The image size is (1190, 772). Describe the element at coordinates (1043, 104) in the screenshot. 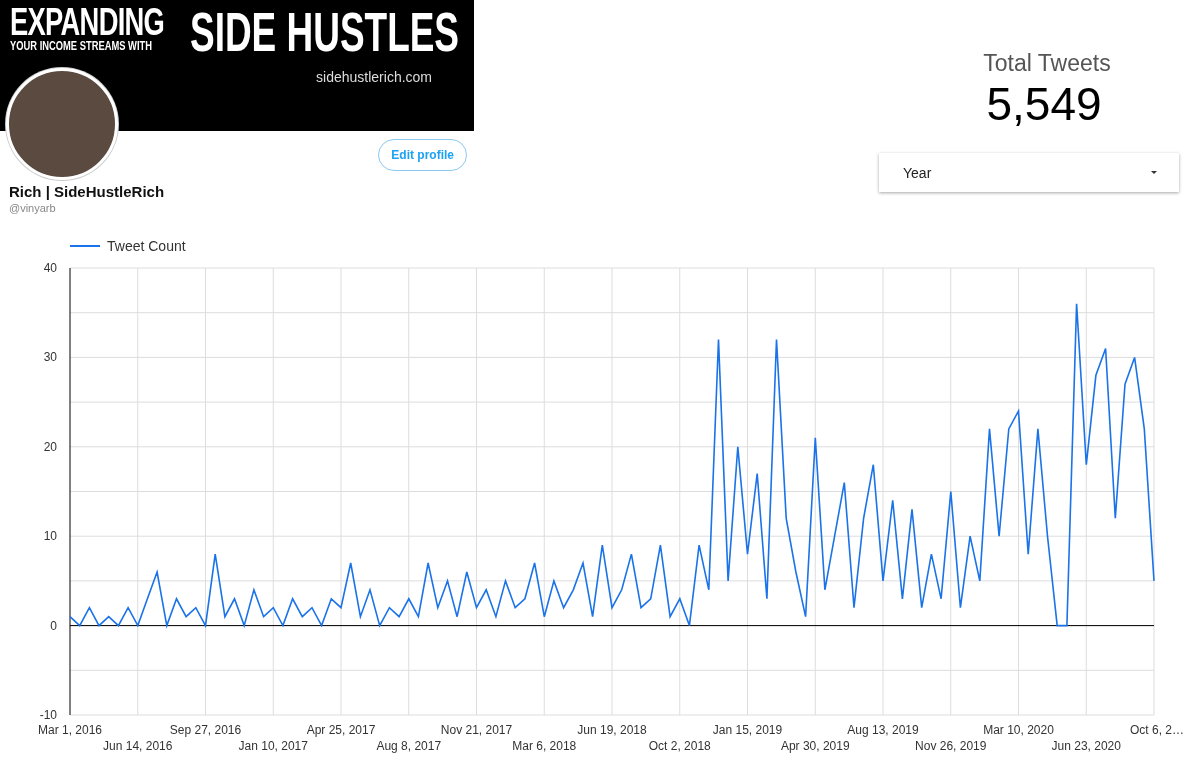

I see `scorecard-value: 5,549` at that location.